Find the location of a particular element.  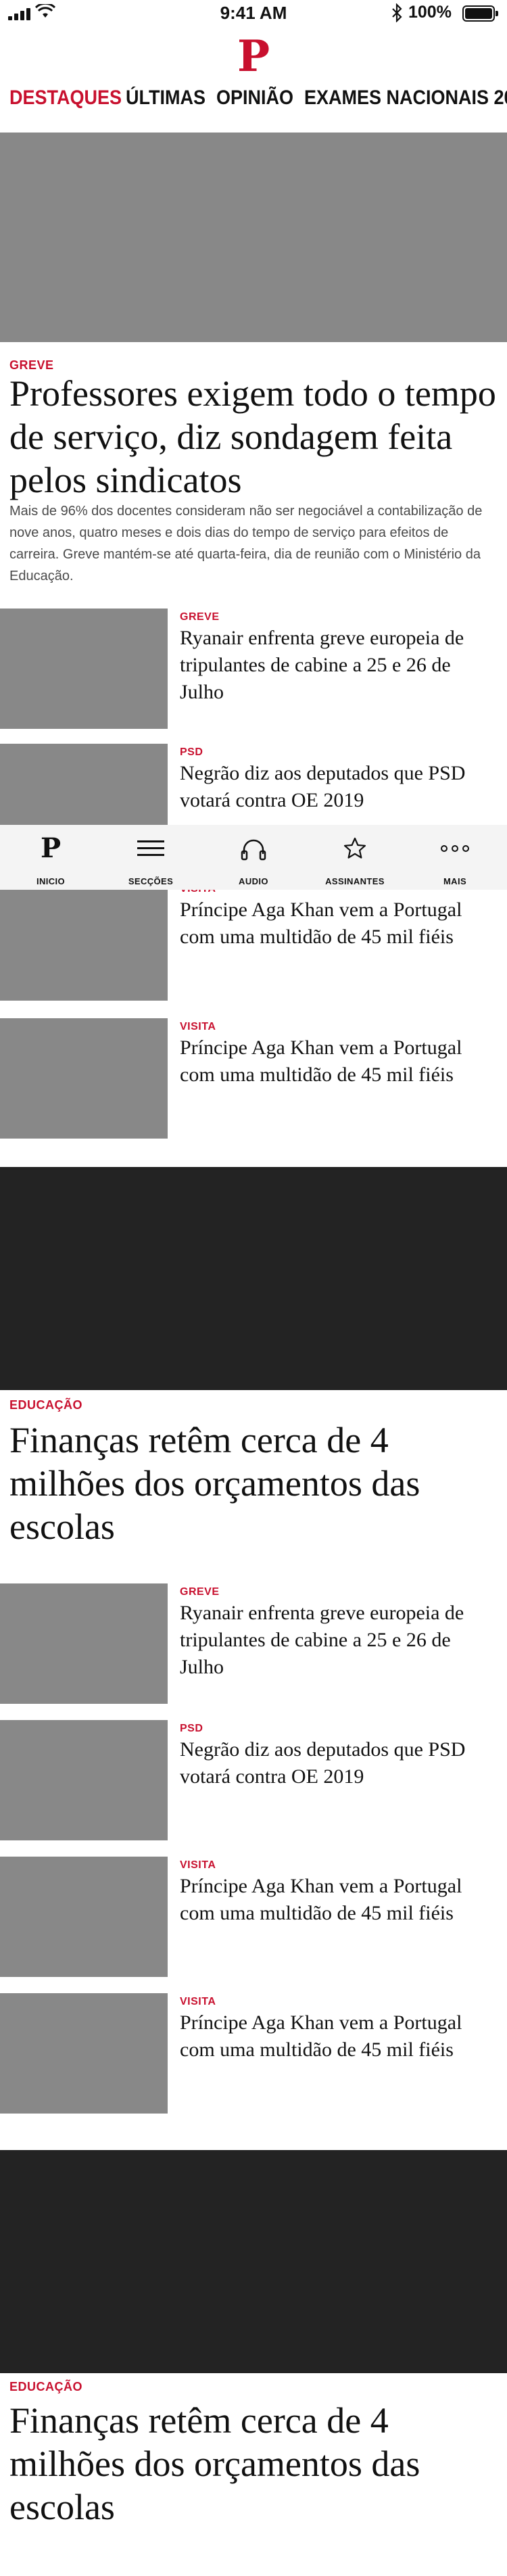

tab-inicio: P INICIO is located at coordinates (51, 857).